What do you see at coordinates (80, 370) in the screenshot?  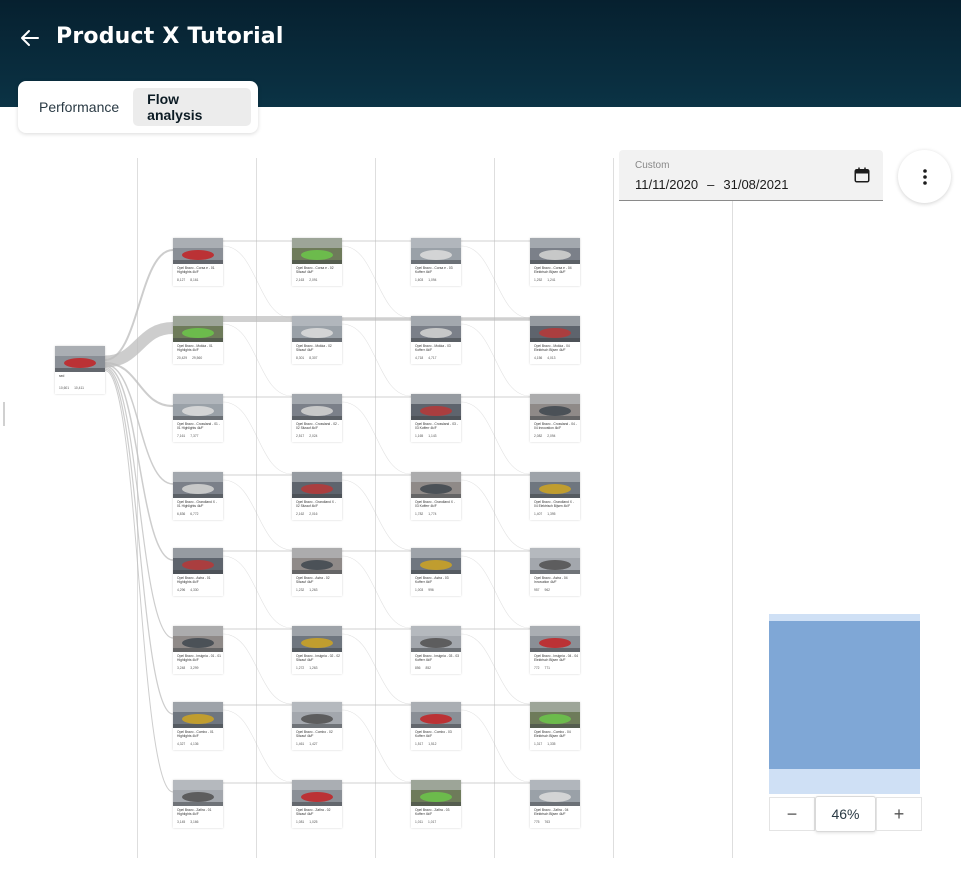 I see `flow-root-card: sed 10,601 10,411` at bounding box center [80, 370].